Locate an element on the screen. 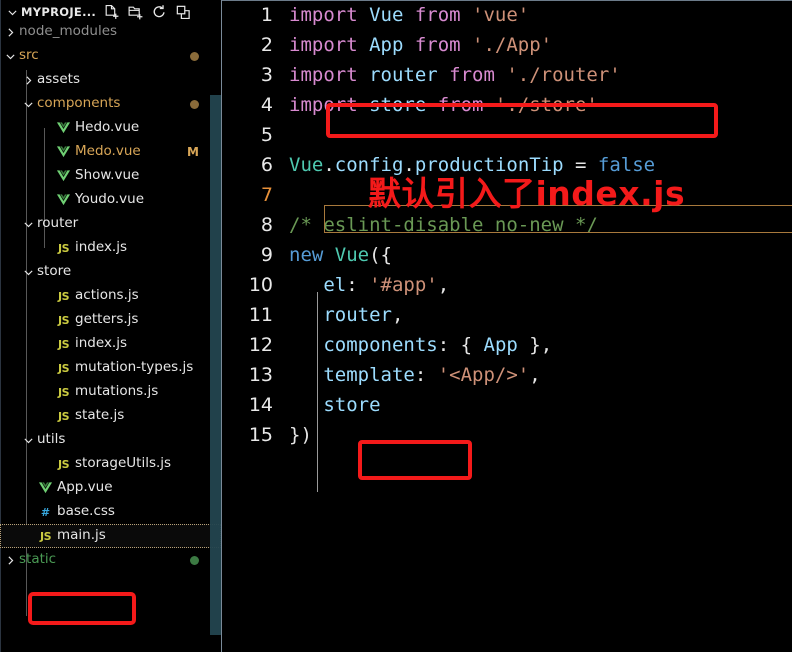  tree-file-medo-vue: Medo.vue M is located at coordinates (110, 152).